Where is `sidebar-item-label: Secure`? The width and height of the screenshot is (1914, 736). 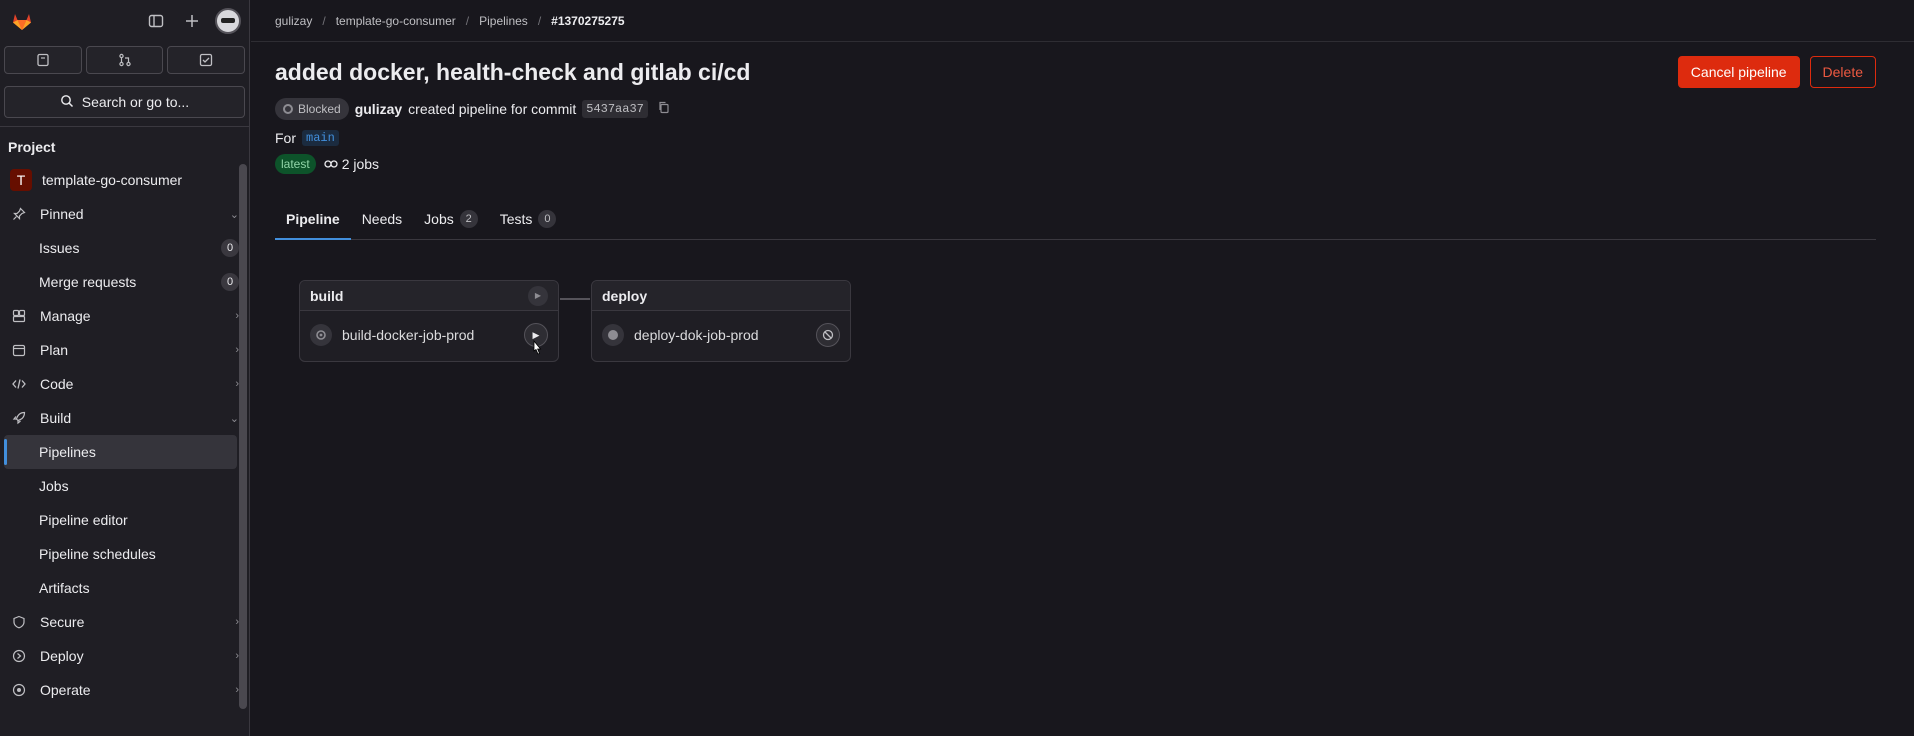 sidebar-item-label: Secure is located at coordinates (62, 622).